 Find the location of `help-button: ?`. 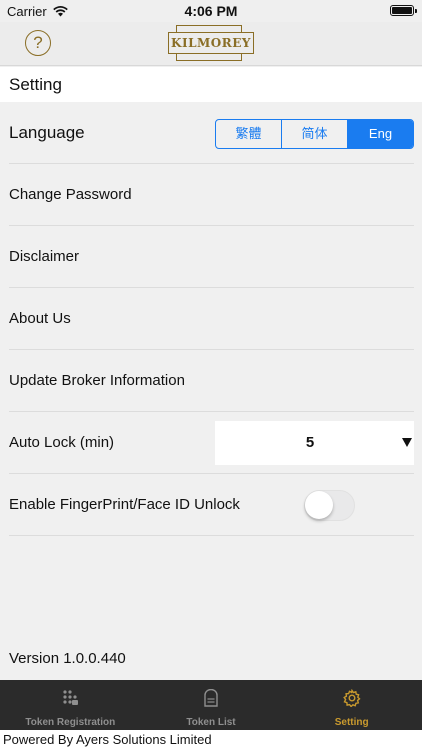

help-button: ? is located at coordinates (38, 43).